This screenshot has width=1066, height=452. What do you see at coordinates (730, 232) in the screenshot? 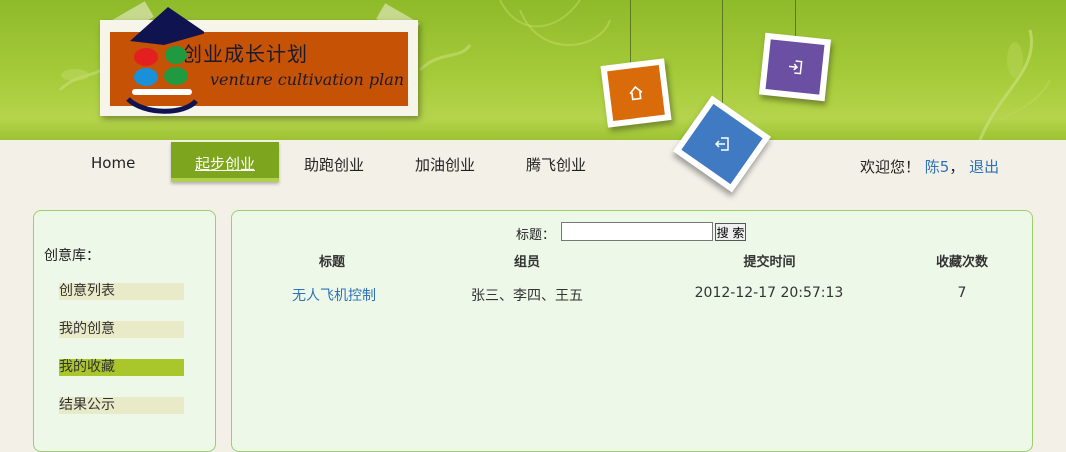
I see `search-button: 搜 索` at bounding box center [730, 232].